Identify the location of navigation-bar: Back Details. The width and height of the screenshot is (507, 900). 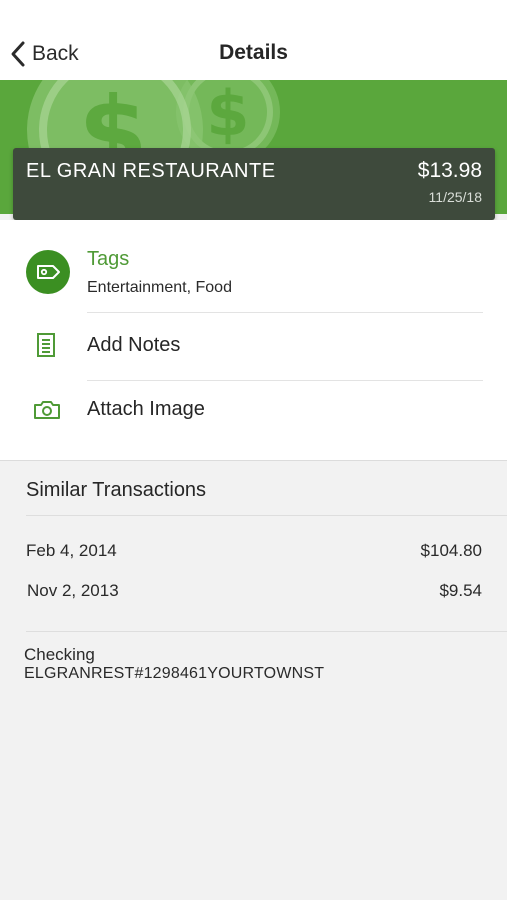
(253, 40).